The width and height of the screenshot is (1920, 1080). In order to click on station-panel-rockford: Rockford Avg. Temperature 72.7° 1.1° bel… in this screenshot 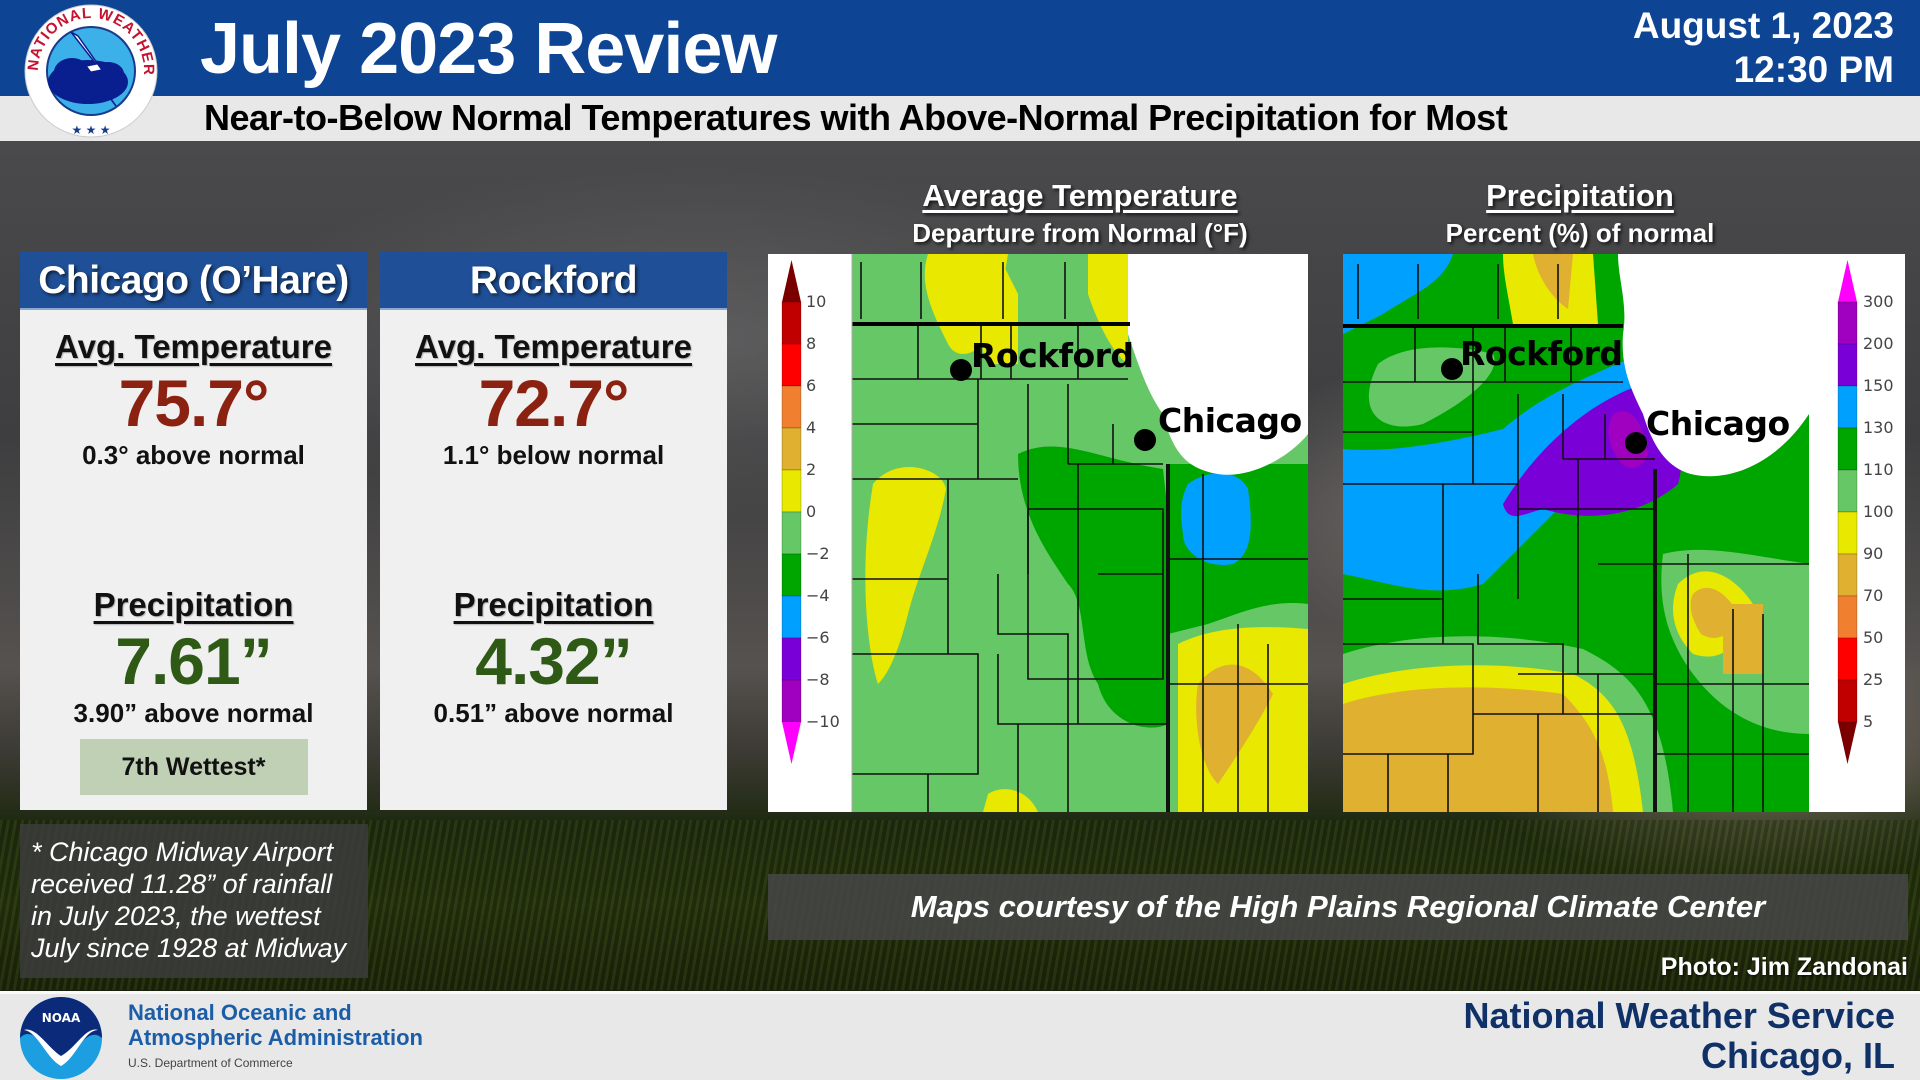, I will do `click(553, 531)`.